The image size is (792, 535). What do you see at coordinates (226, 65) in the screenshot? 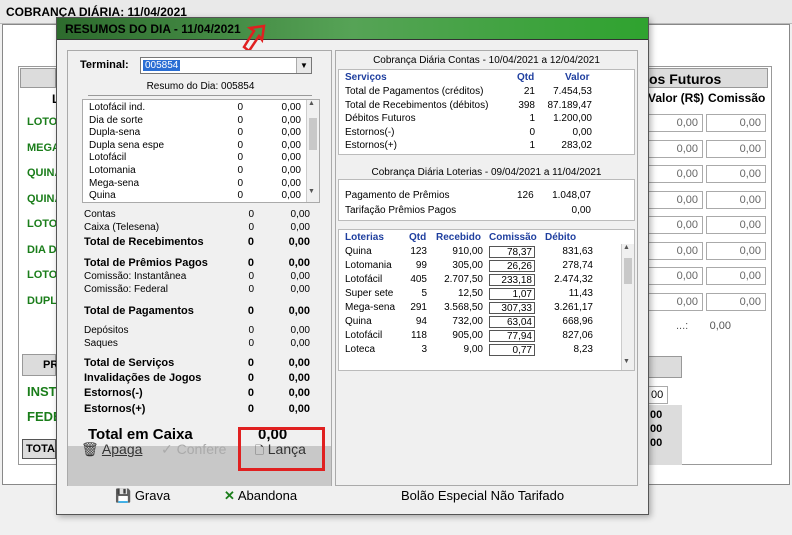
I see `terminal-select: 005854 ▼` at bounding box center [226, 65].